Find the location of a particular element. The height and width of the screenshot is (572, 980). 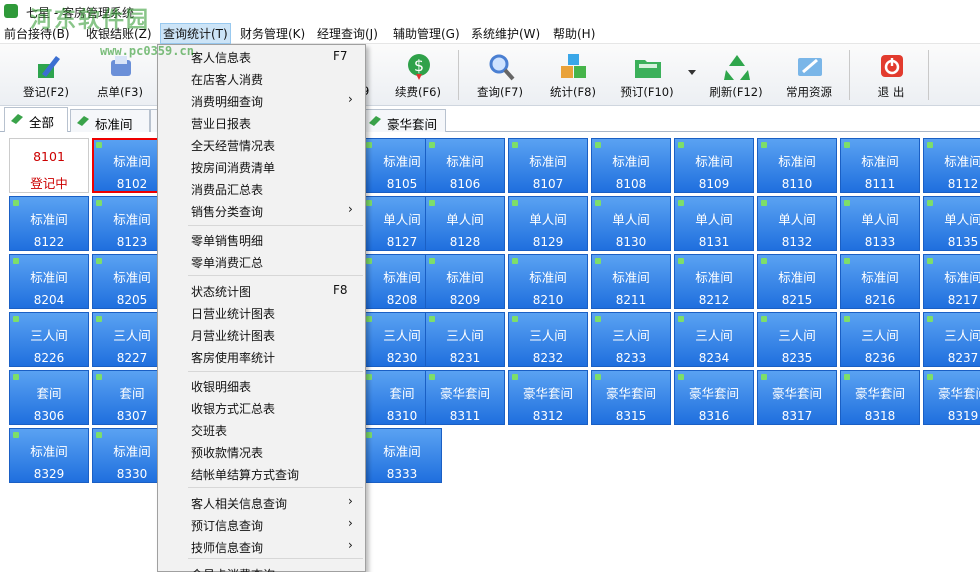

dropdown-menu-item: 消费品汇总表 is located at coordinates (261, 189).